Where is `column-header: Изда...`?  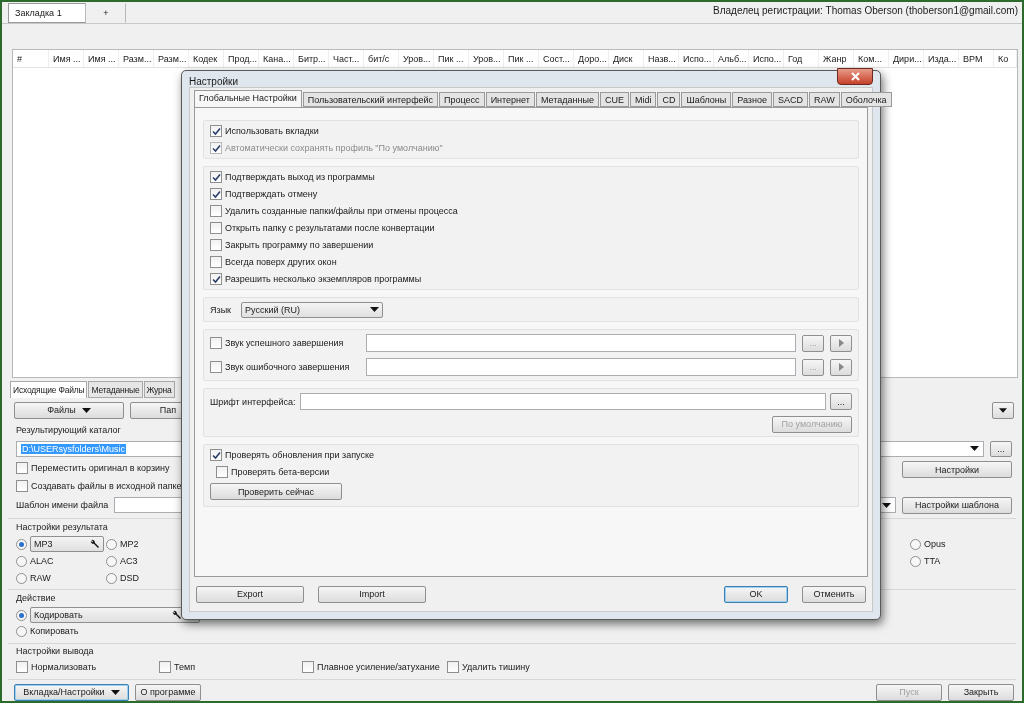
column-header: Изда... is located at coordinates (941, 59).